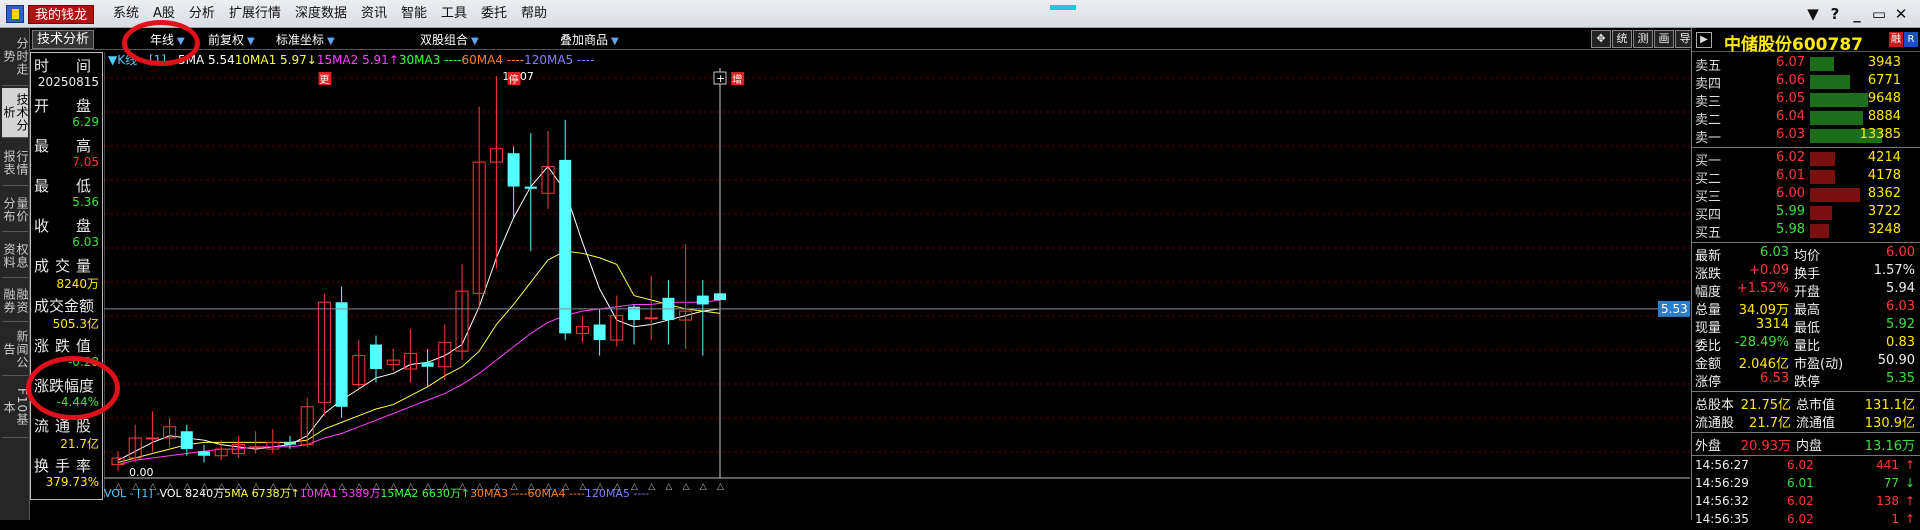 The height and width of the screenshot is (530, 1920). Describe the element at coordinates (1884, 157) in the screenshot. I see `orderbook-volume: 4214` at that location.